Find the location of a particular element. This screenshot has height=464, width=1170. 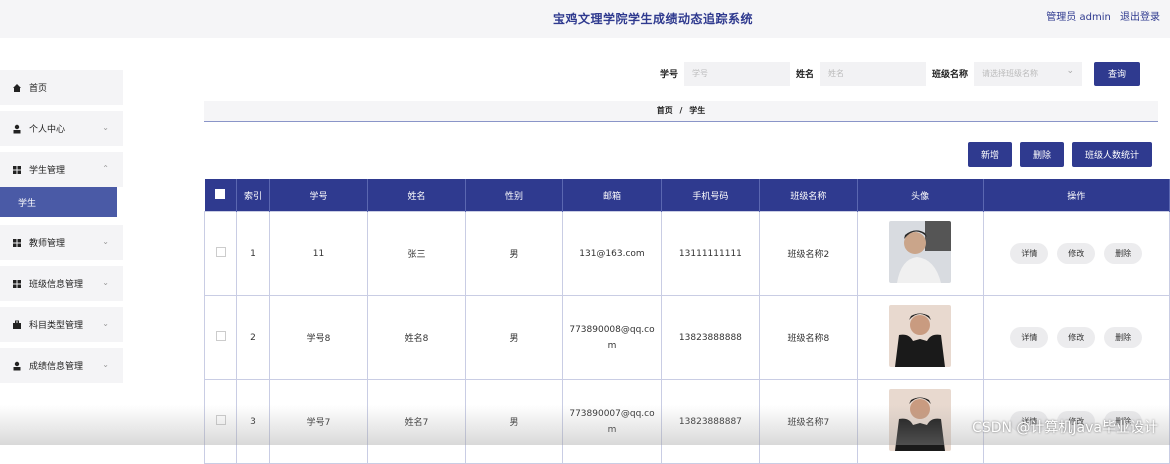

sidebar-subitem-student: 学生 is located at coordinates (58, 202).